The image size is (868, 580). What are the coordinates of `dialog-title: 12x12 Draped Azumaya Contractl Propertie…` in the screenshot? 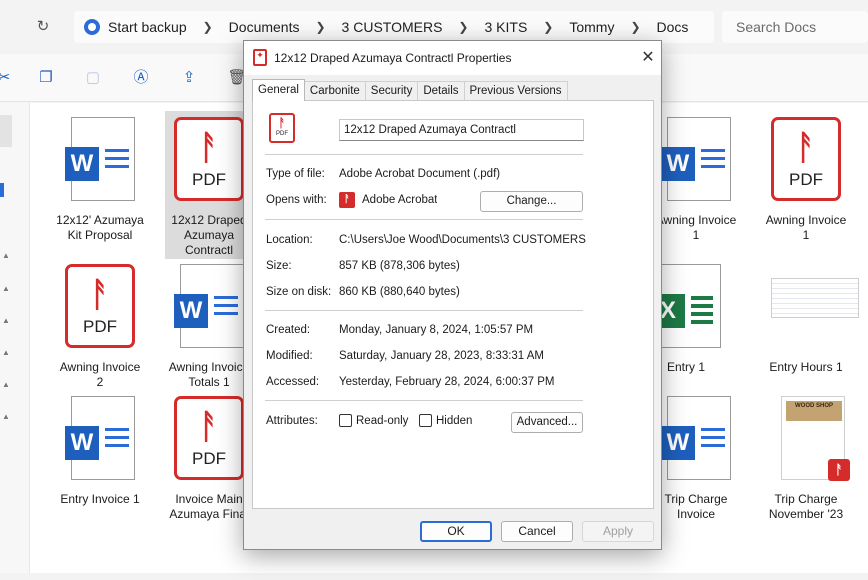 It's located at (393, 58).